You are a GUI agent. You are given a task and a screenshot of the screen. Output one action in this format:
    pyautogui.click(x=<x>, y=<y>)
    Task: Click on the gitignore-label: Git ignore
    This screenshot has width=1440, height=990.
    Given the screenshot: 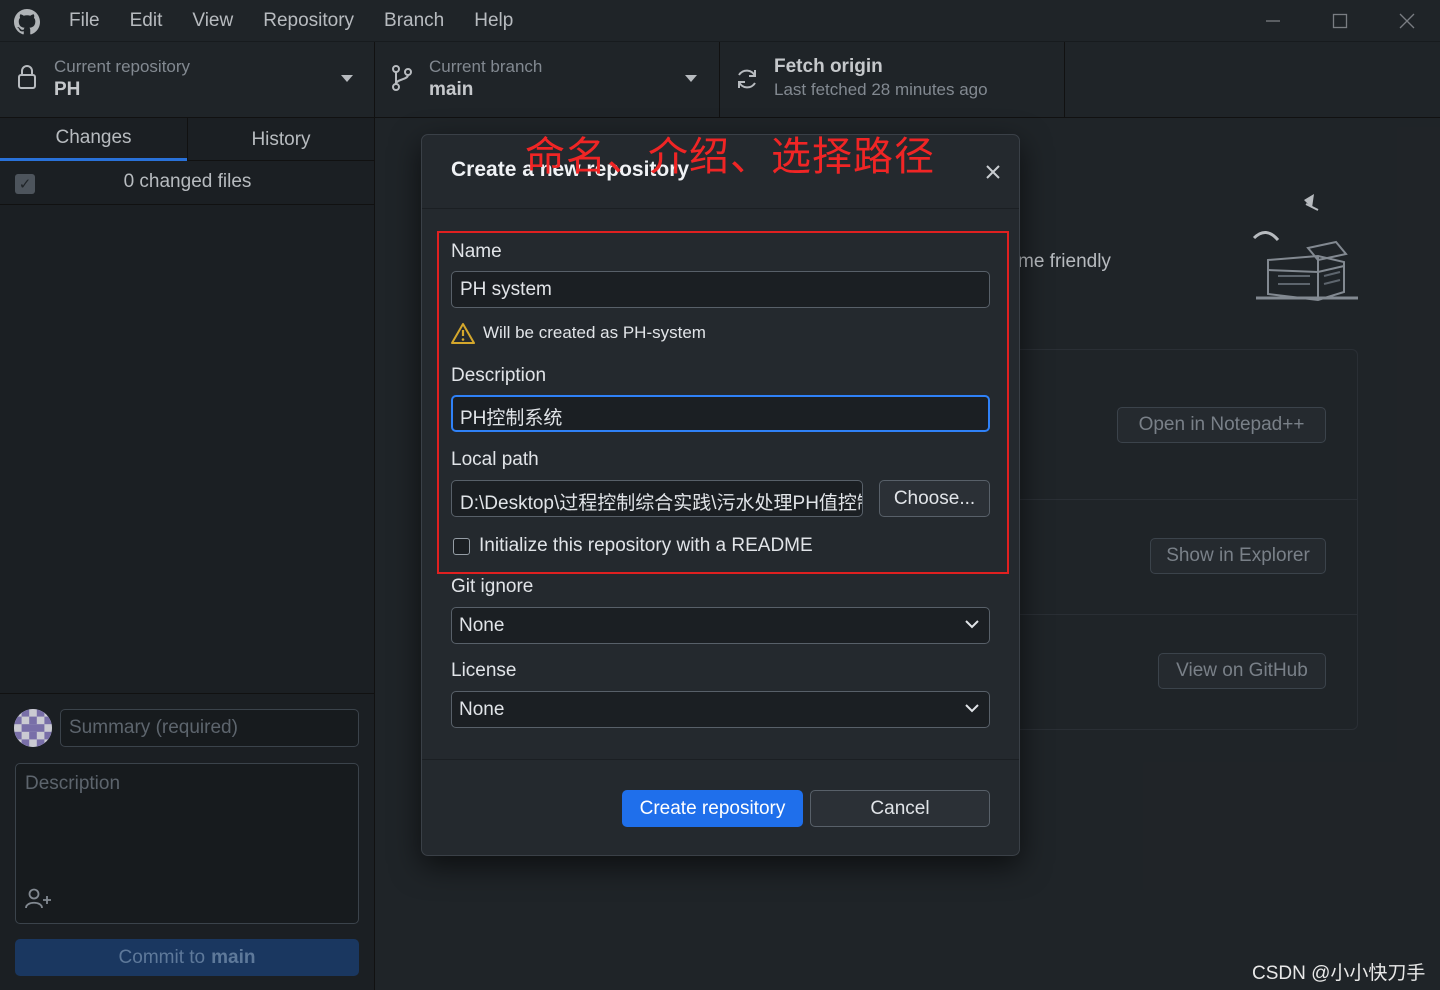 What is the action you would take?
    pyautogui.click(x=492, y=586)
    